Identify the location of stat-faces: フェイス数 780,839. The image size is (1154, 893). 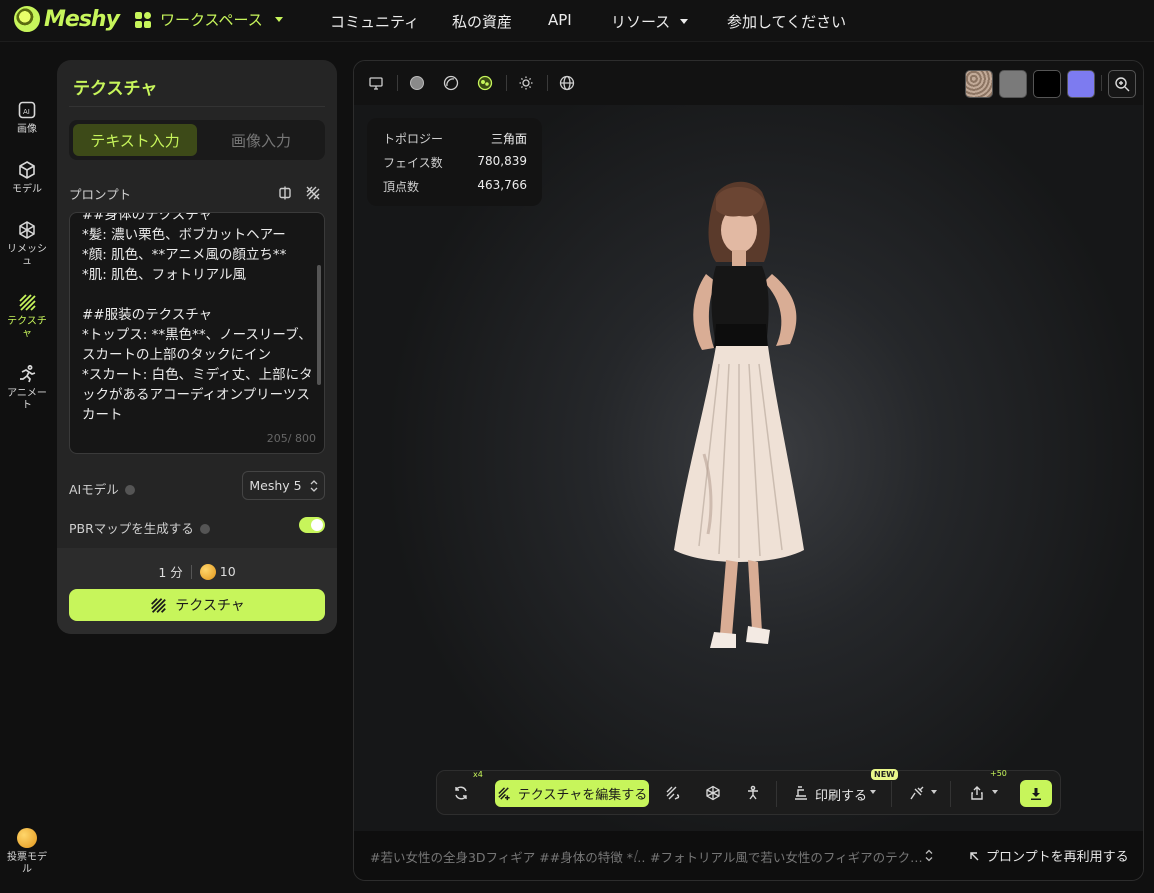
(455, 162).